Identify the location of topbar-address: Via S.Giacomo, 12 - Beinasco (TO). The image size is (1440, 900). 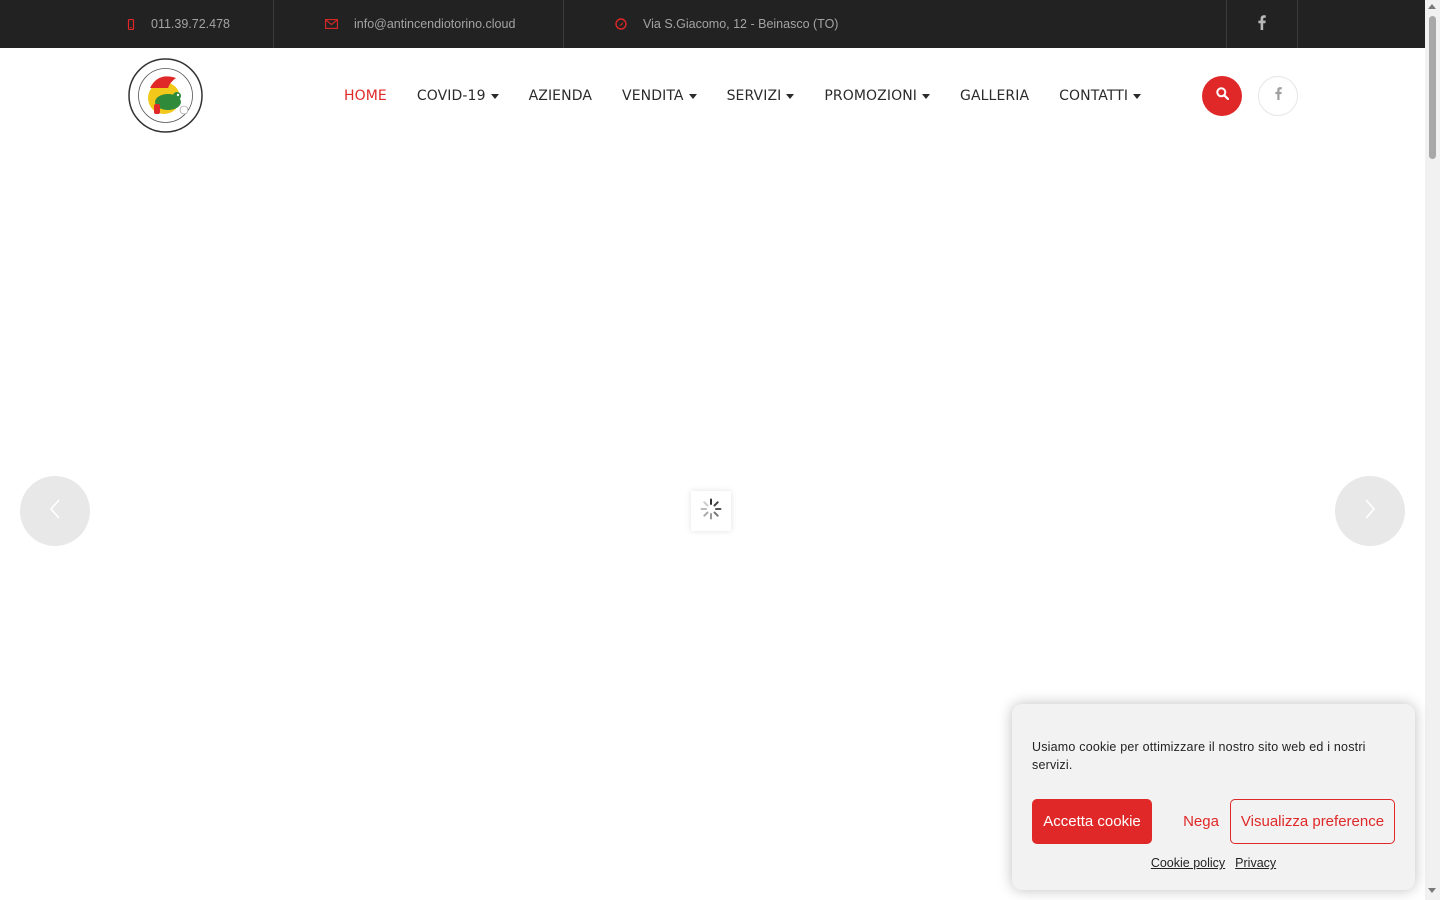
(726, 24).